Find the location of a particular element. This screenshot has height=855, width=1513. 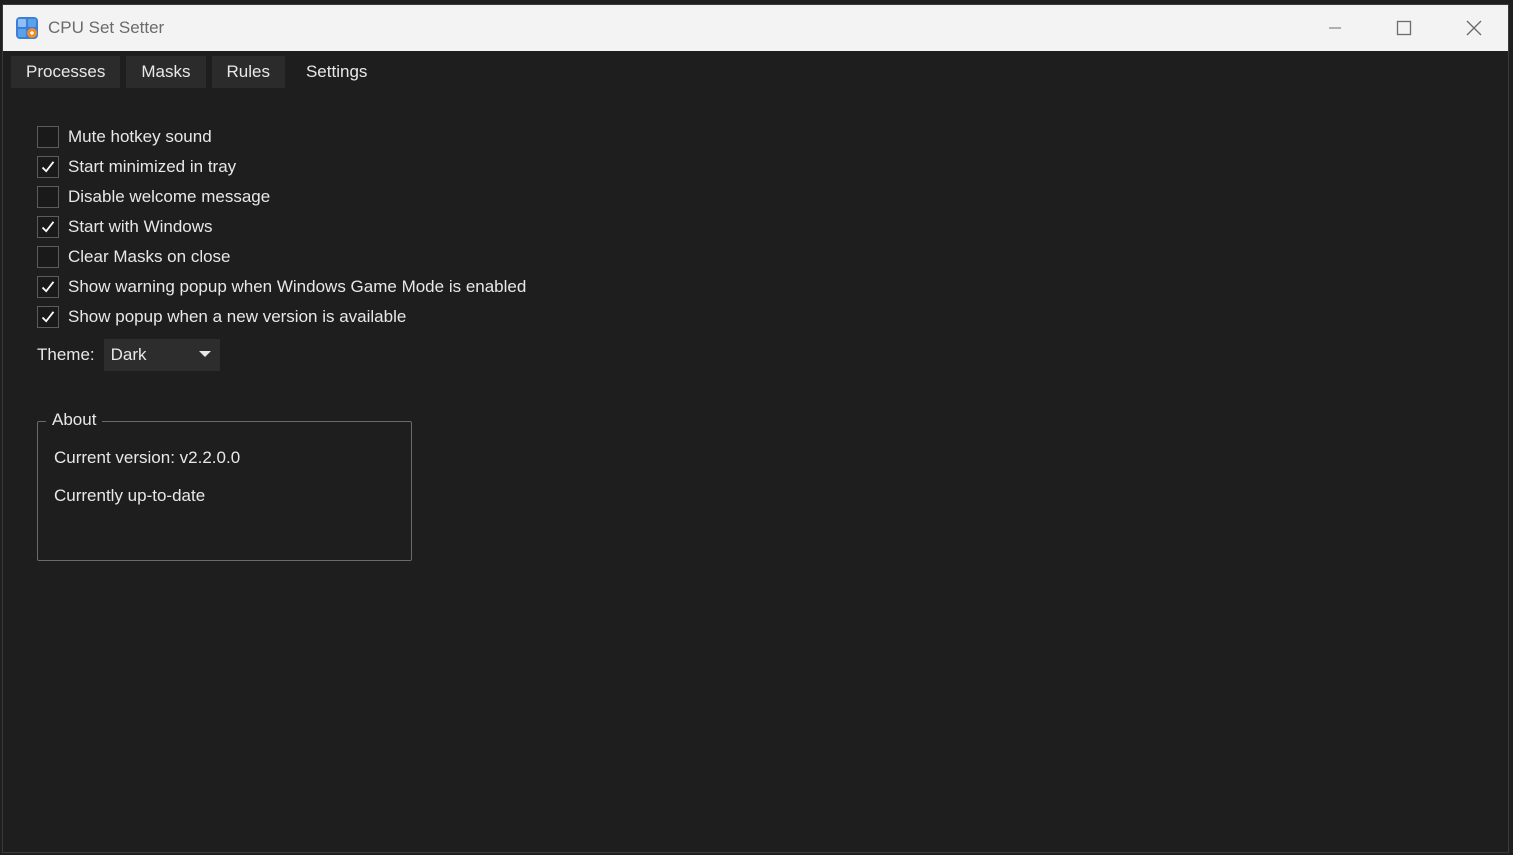

theme-select: Dark is located at coordinates (161, 355).